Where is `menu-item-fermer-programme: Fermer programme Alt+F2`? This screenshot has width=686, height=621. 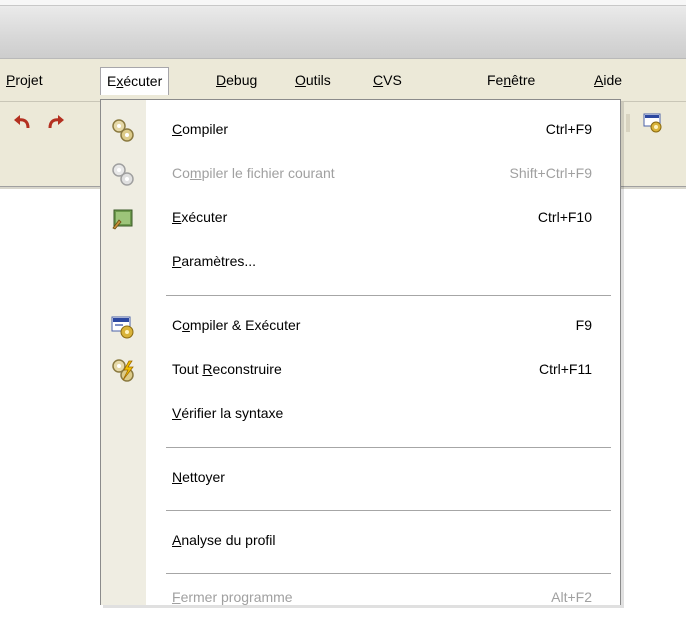 menu-item-fermer-programme: Fermer programme Alt+F2 is located at coordinates (360, 599).